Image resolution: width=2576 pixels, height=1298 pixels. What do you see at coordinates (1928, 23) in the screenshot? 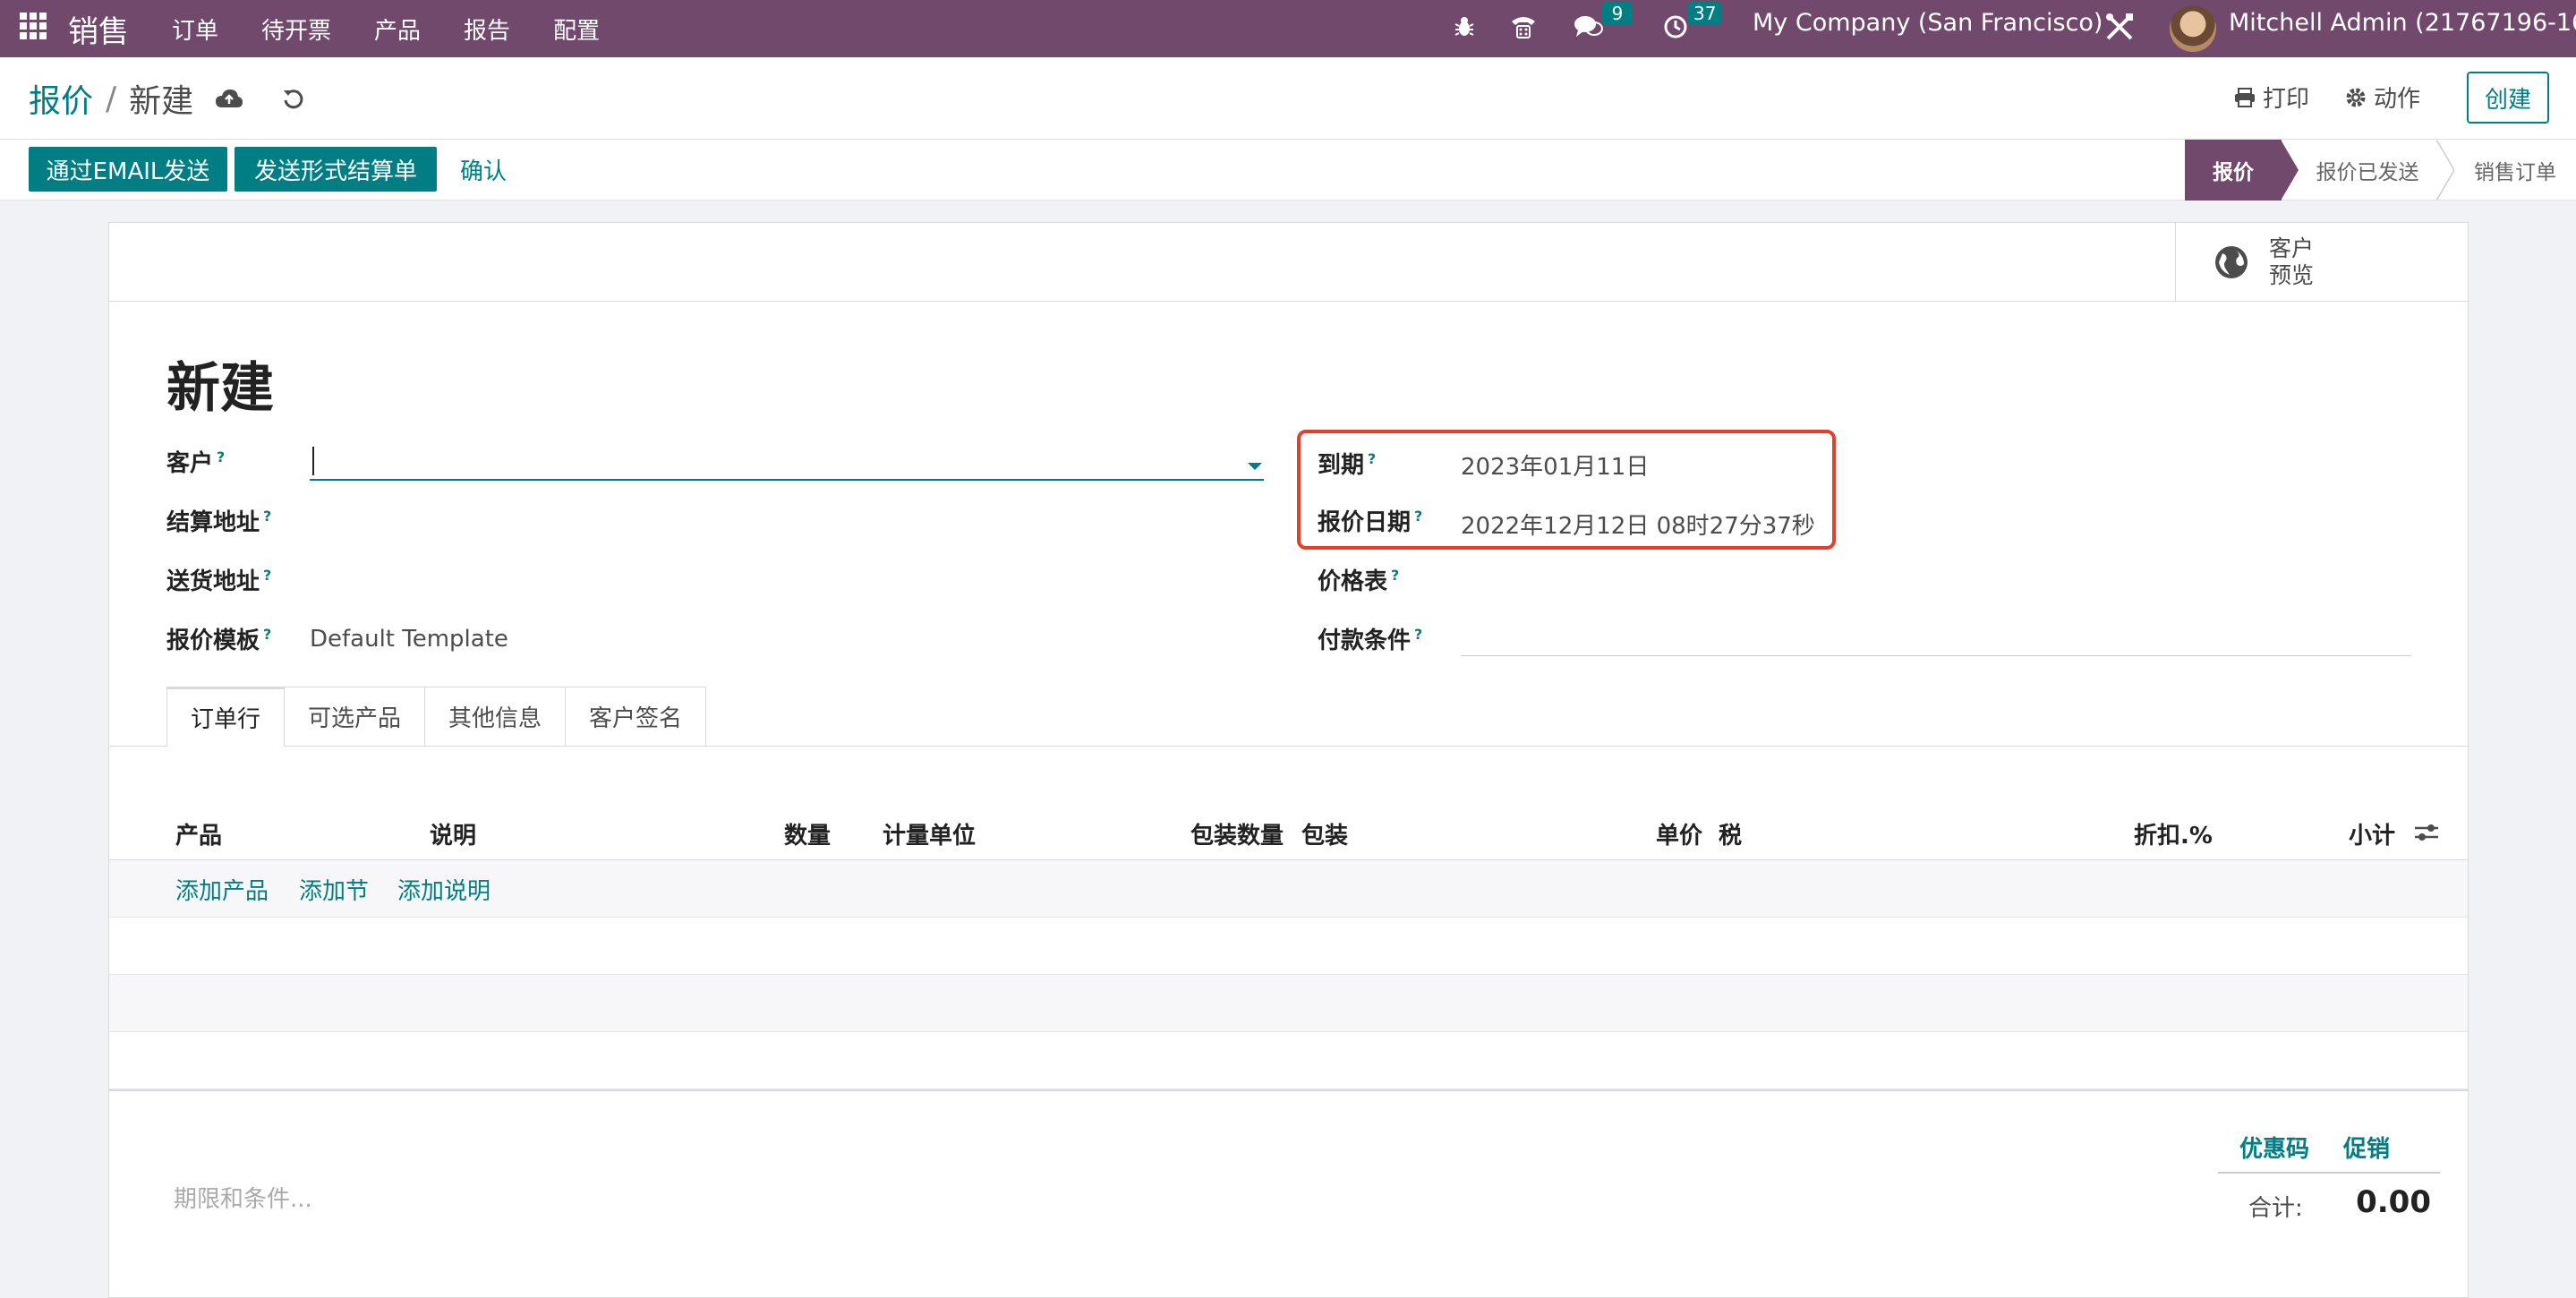
I see `company-switcher: My Company (San Francisco)` at bounding box center [1928, 23].